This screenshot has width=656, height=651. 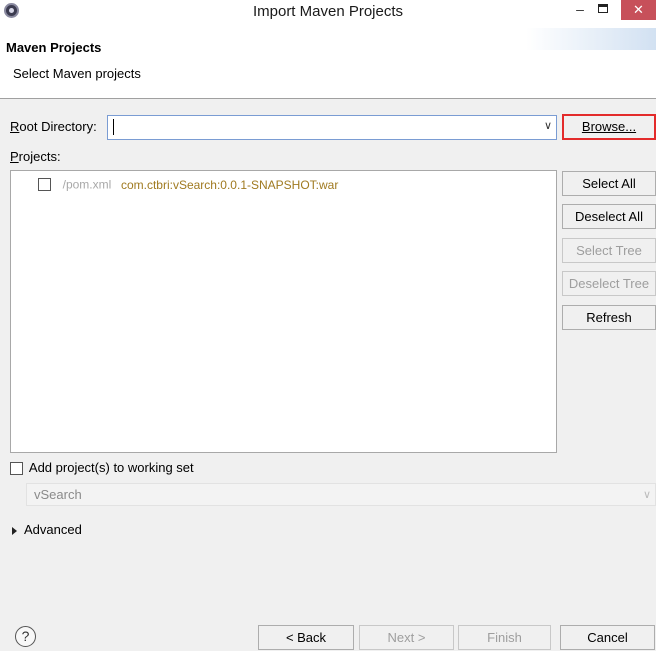 What do you see at coordinates (609, 250) in the screenshot?
I see `select-tree-button: Select Tree` at bounding box center [609, 250].